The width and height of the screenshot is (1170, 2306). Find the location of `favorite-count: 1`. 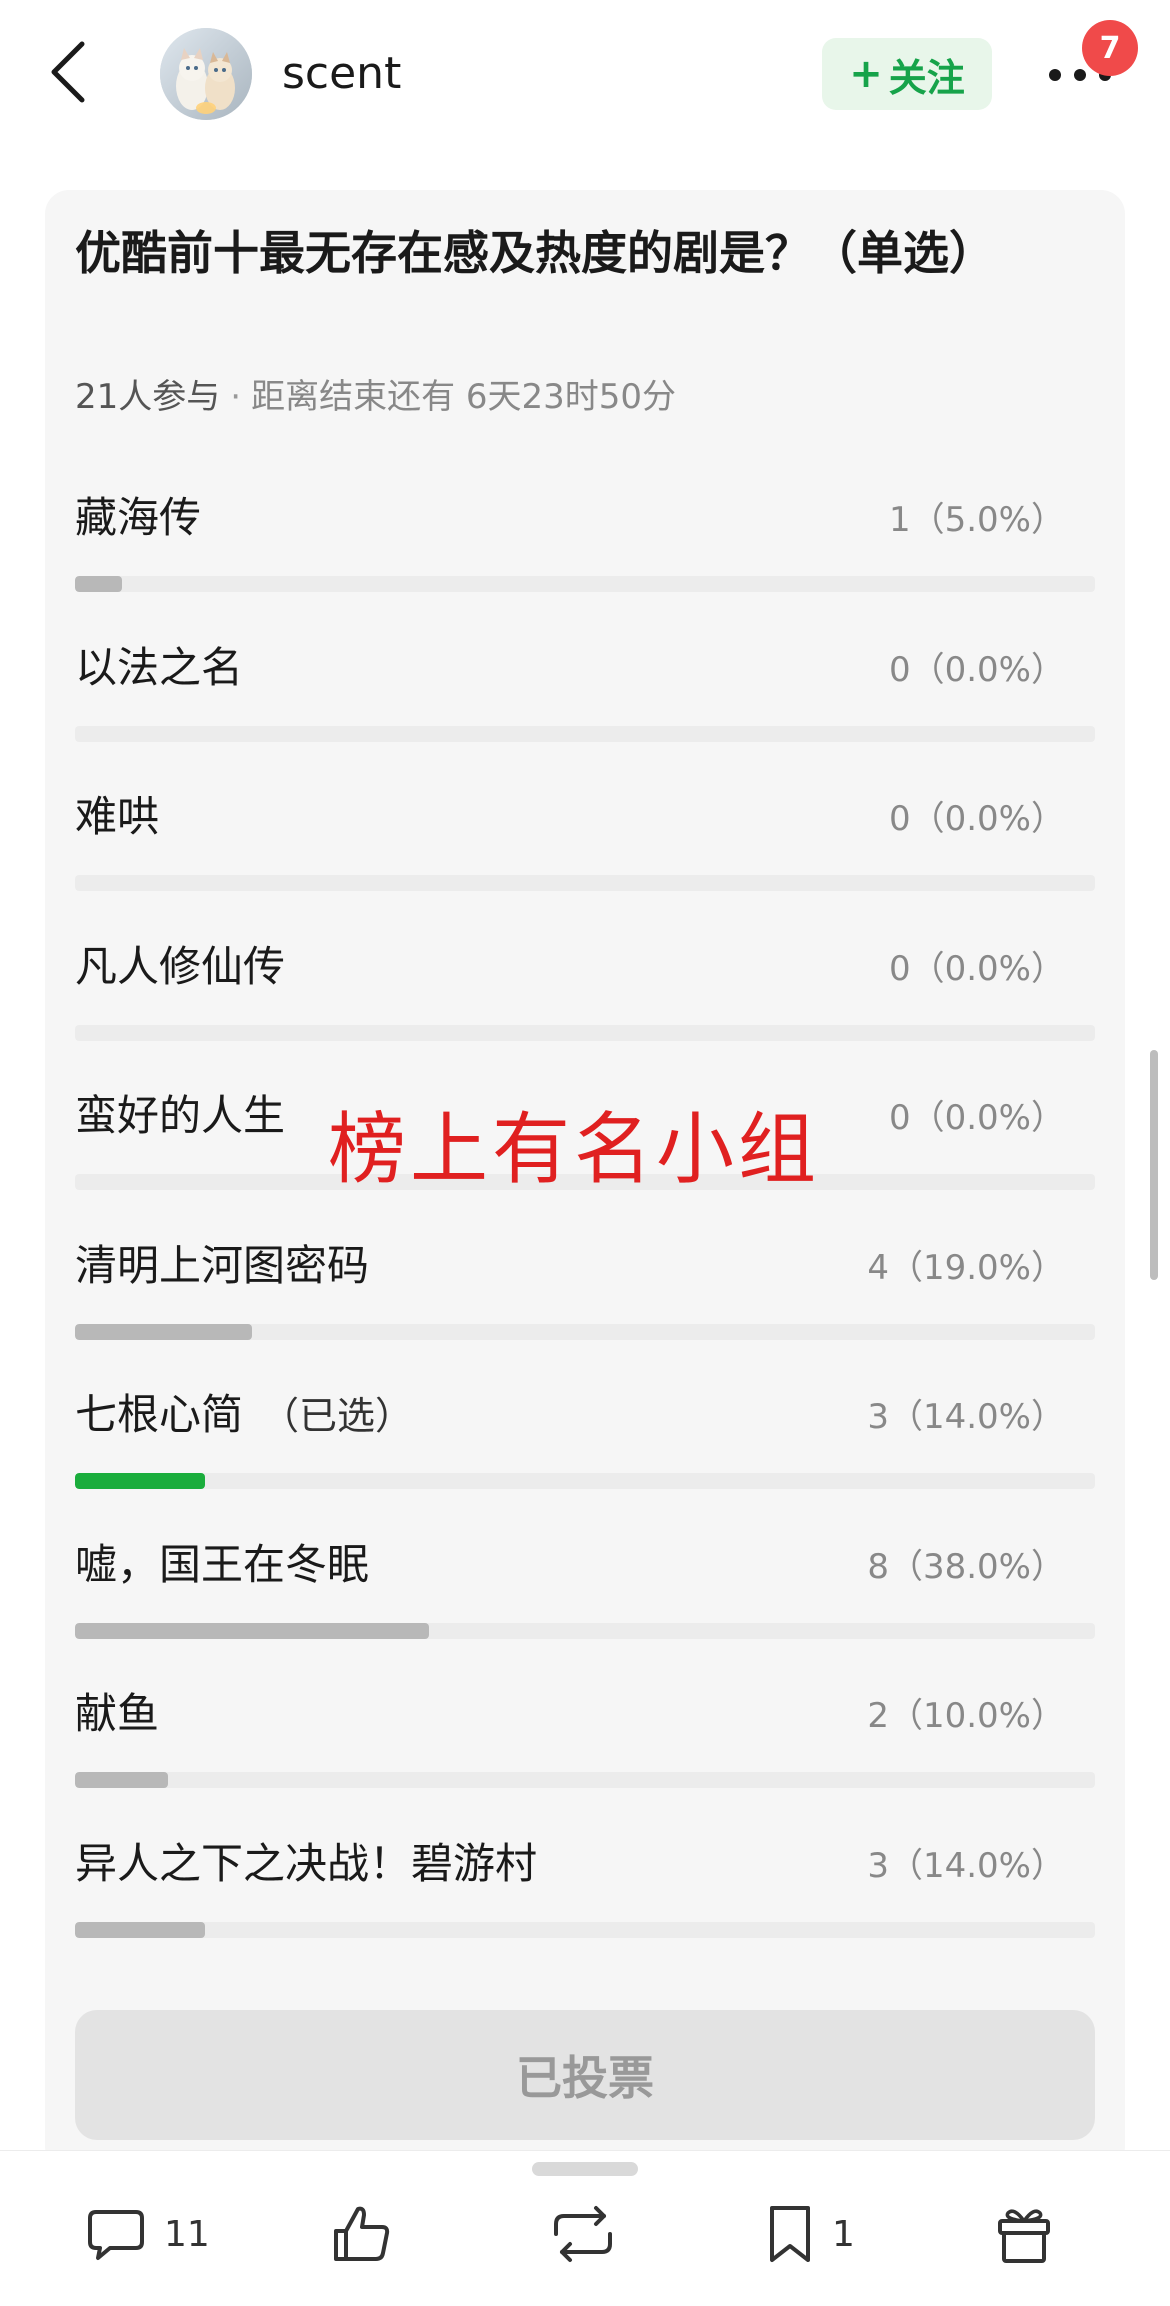

favorite-count: 1 is located at coordinates (843, 2234).